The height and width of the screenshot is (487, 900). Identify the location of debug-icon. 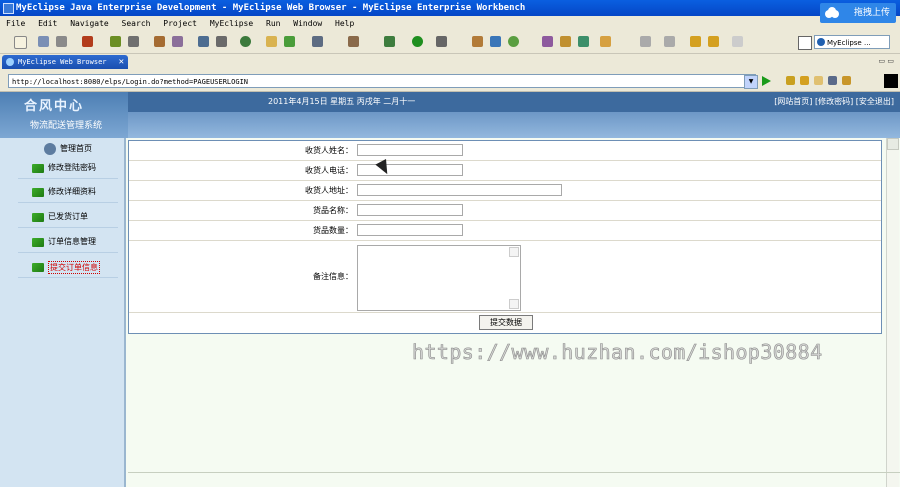
(389, 41).